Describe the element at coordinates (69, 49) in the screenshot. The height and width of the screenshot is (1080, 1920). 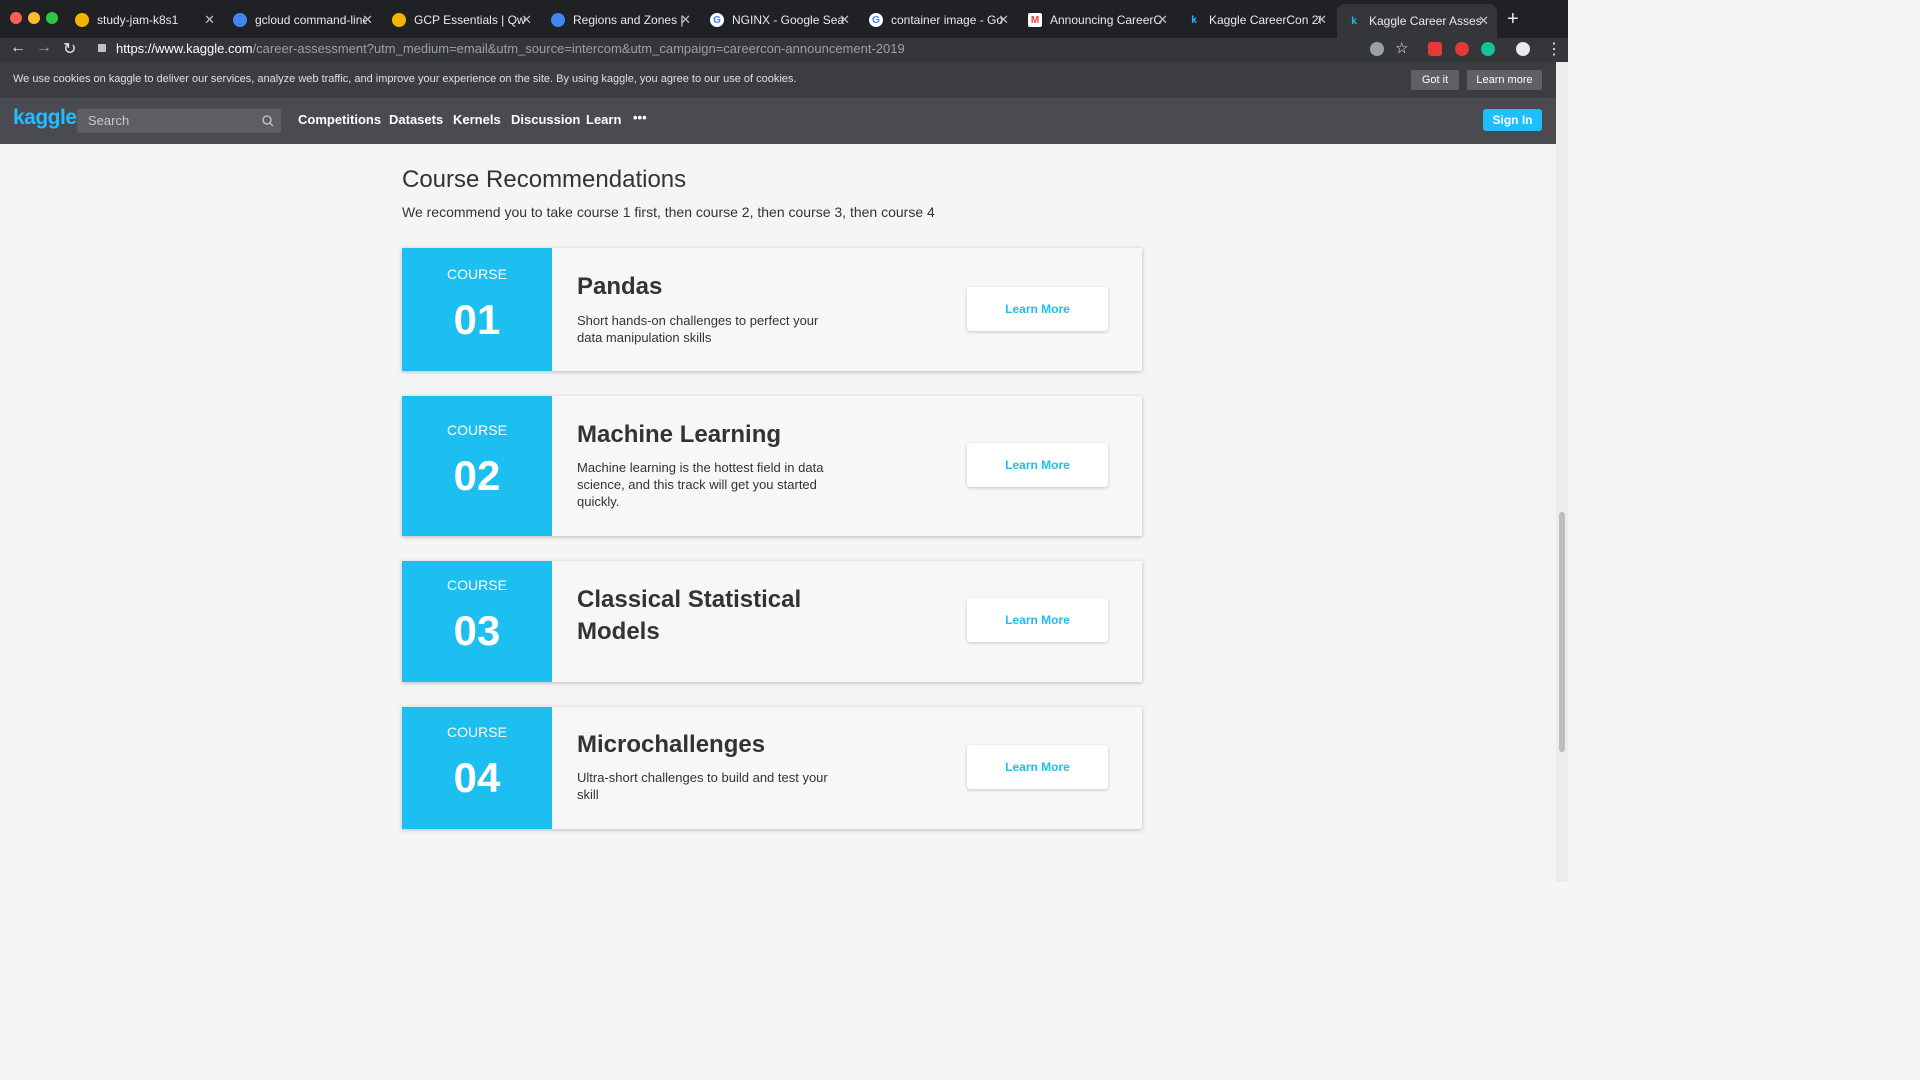
I see `reload-icon: ↻` at that location.